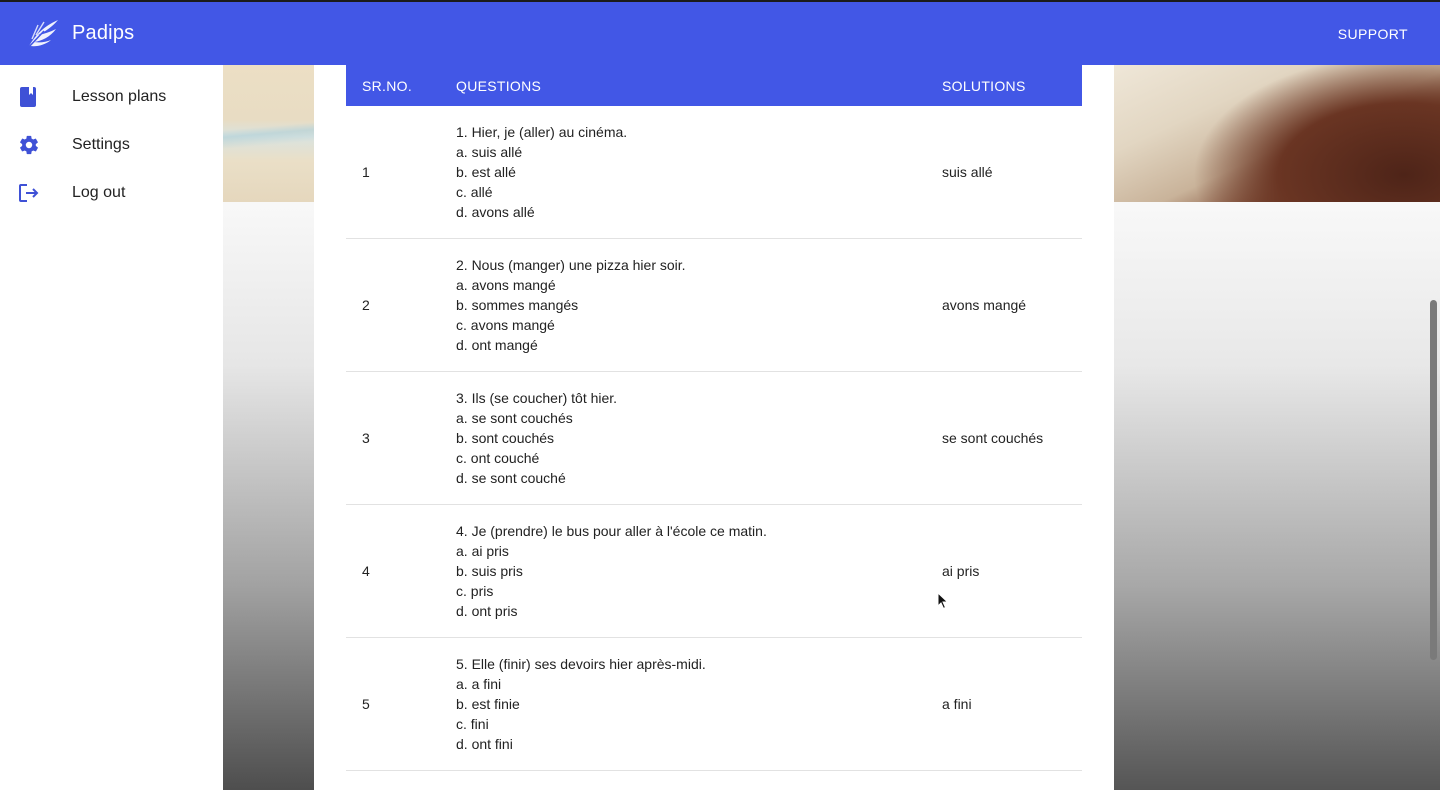  What do you see at coordinates (475, 591) in the screenshot?
I see `option-c: c. pris` at bounding box center [475, 591].